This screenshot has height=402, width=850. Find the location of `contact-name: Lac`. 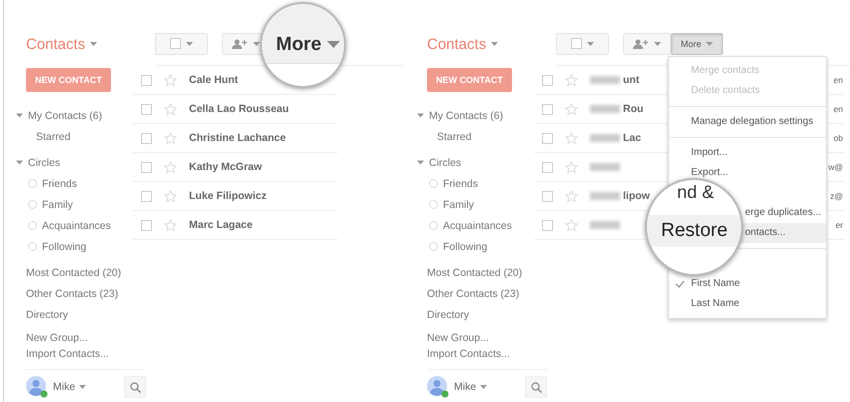

contact-name: Lac is located at coordinates (632, 138).